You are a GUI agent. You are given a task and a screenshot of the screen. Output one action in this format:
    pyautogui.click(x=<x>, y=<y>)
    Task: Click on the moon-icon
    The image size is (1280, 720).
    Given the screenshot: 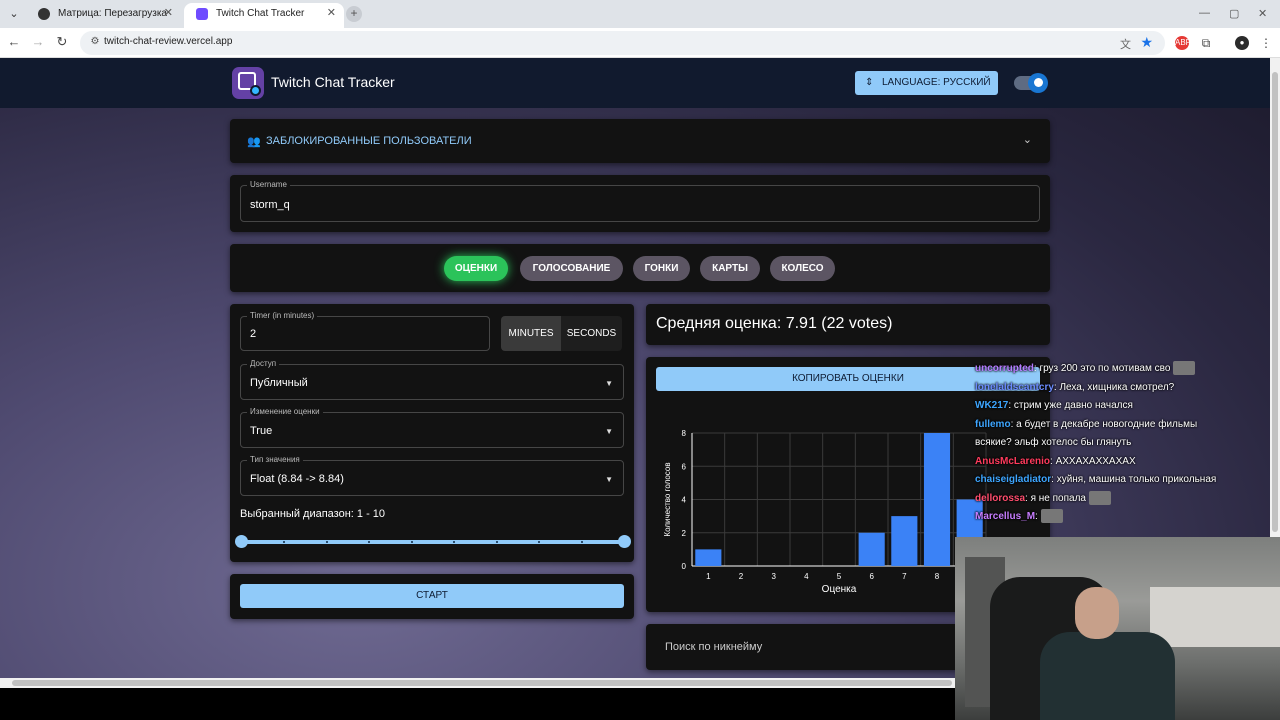 What is the action you would take?
    pyautogui.click(x=1038, y=83)
    